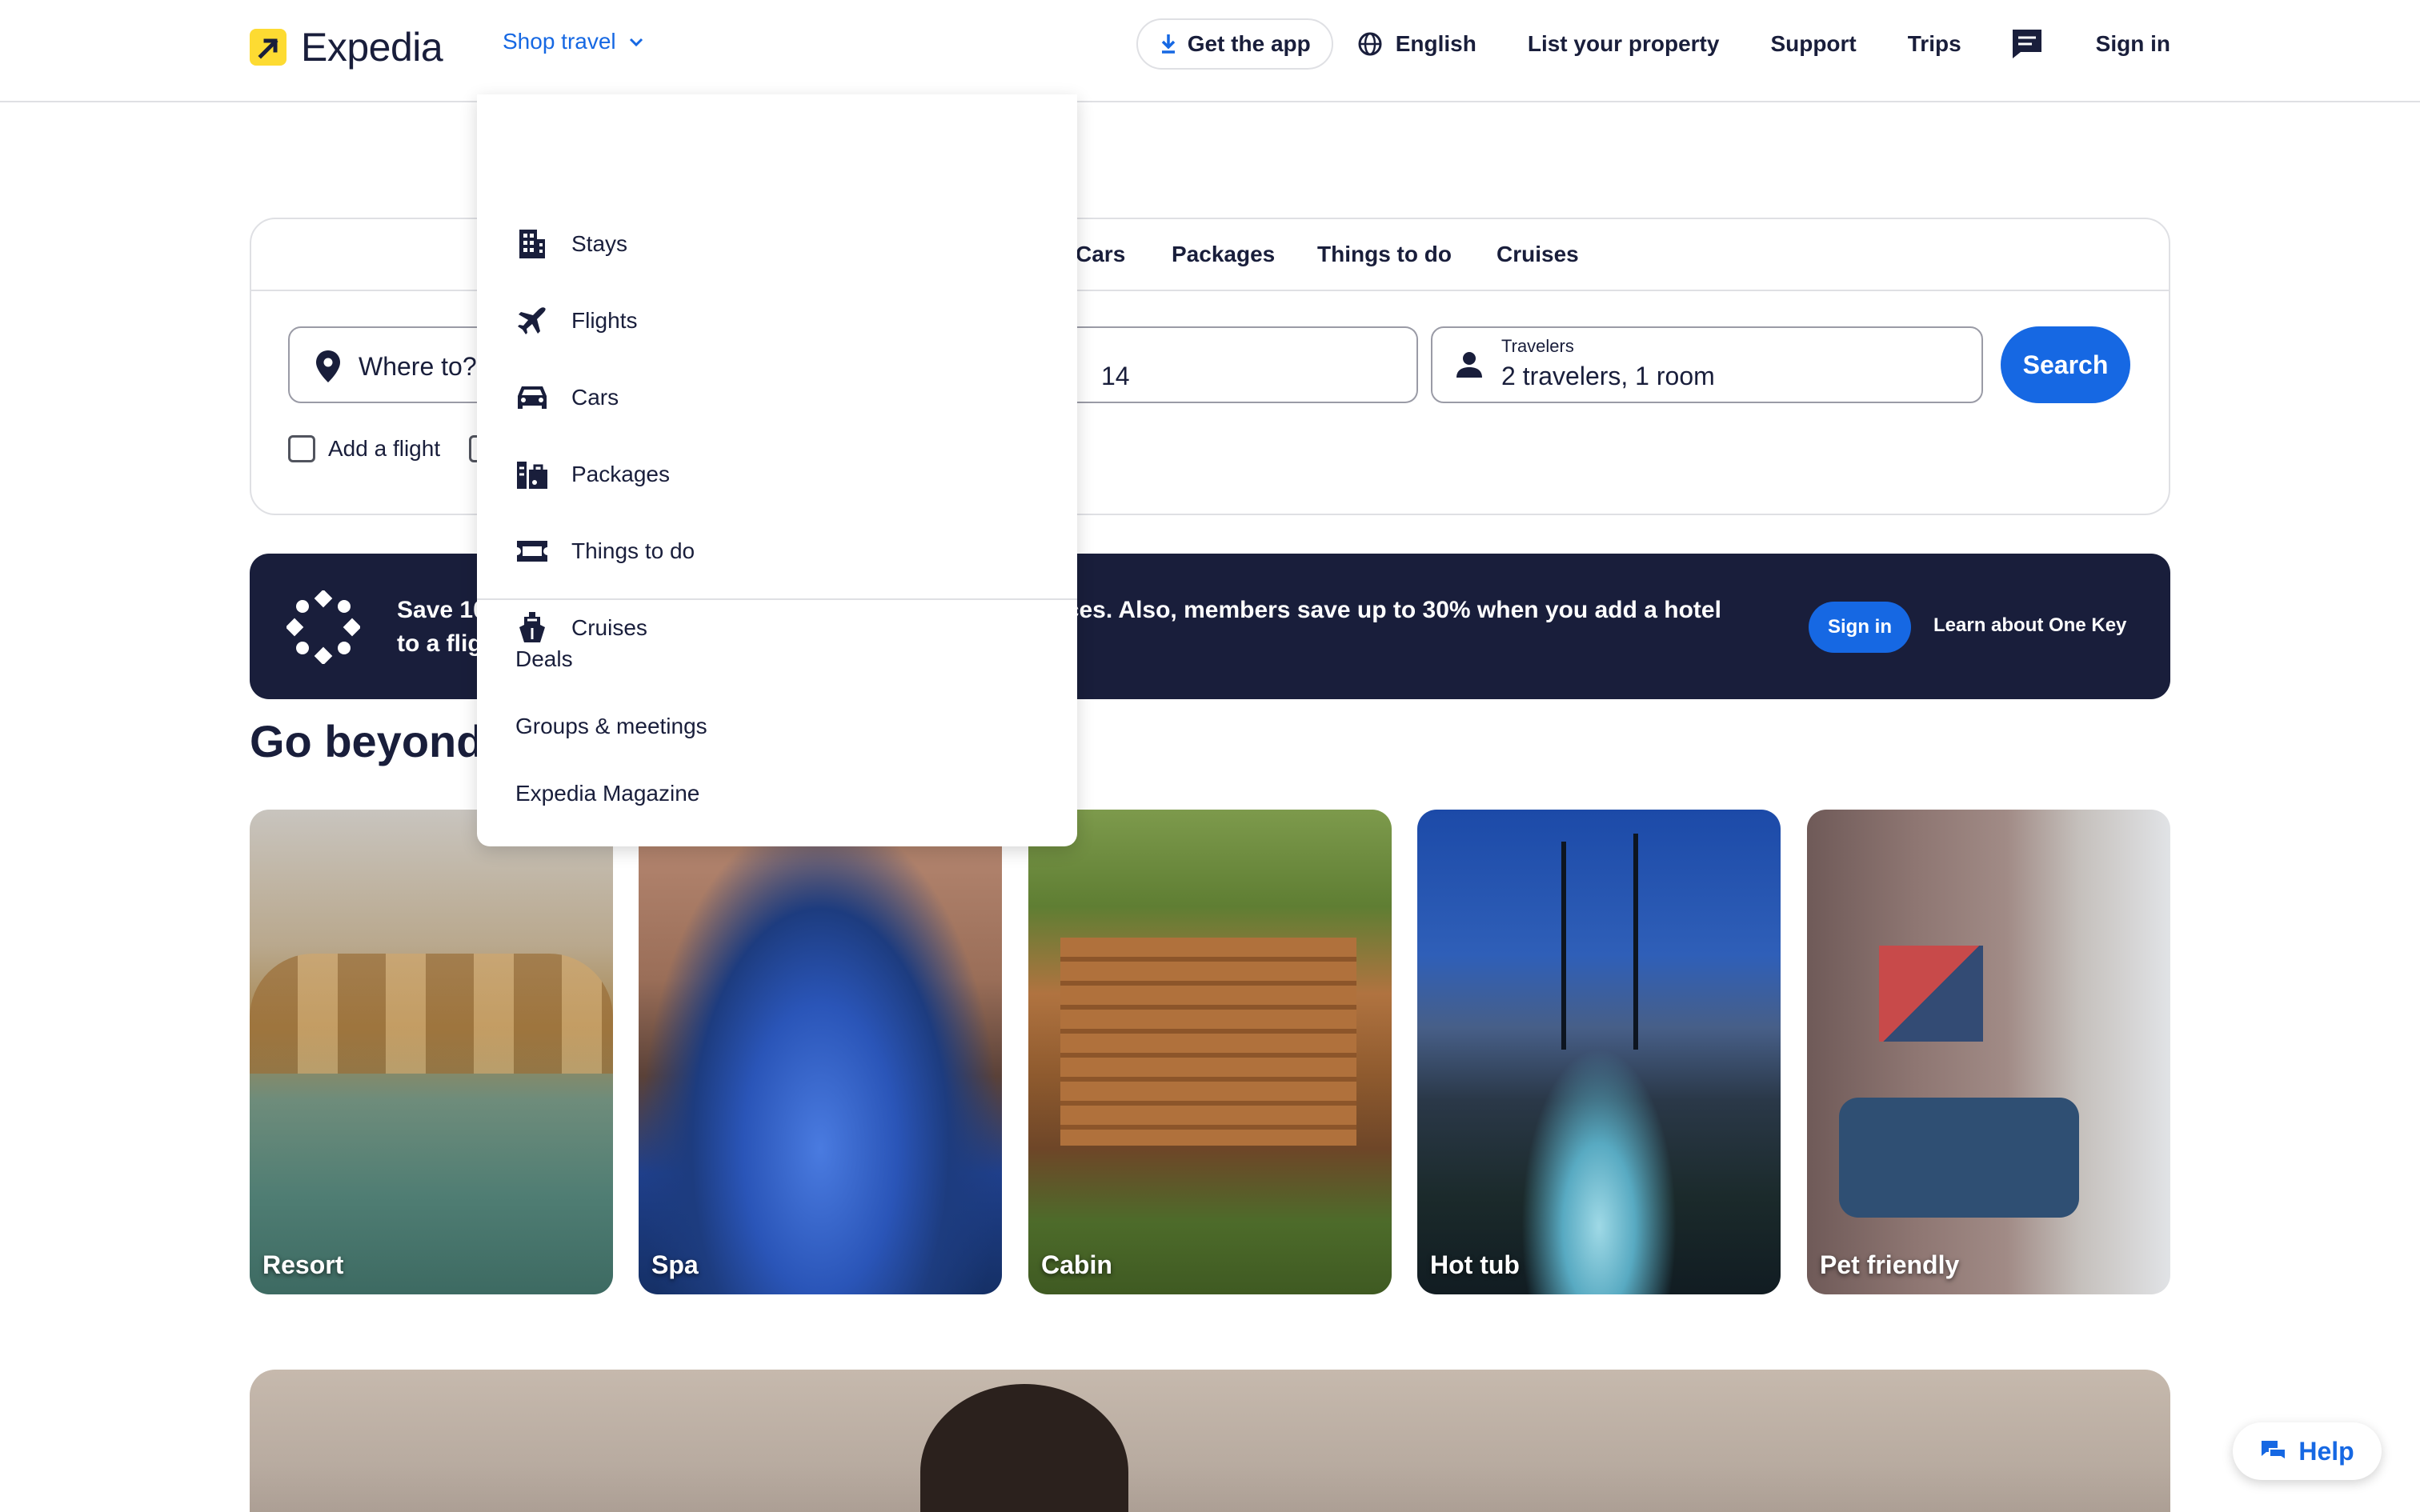 This screenshot has height=1512, width=2420. I want to click on card-cabin: Cabin, so click(1210, 1052).